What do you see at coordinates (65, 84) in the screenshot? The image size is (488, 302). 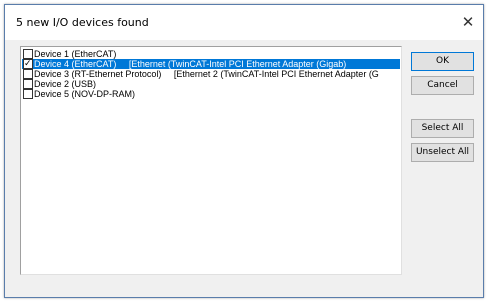 I see `device-2-label: Device 2 (USB)` at bounding box center [65, 84].